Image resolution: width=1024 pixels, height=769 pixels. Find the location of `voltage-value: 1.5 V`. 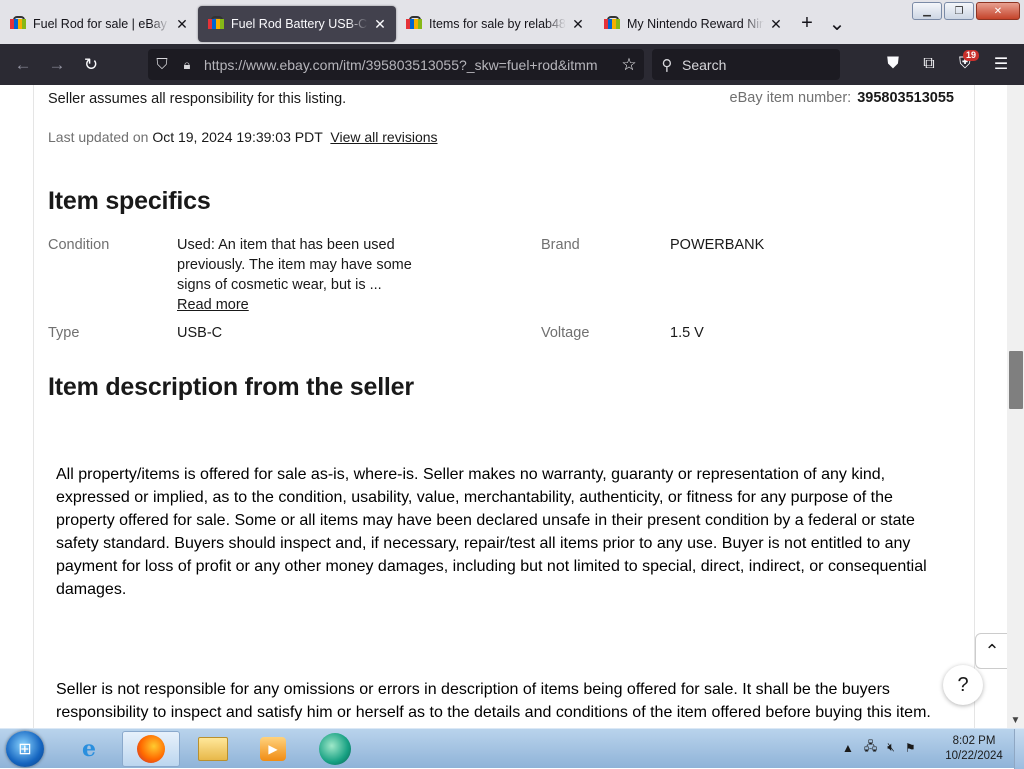

voltage-value: 1.5 V is located at coordinates (687, 333).